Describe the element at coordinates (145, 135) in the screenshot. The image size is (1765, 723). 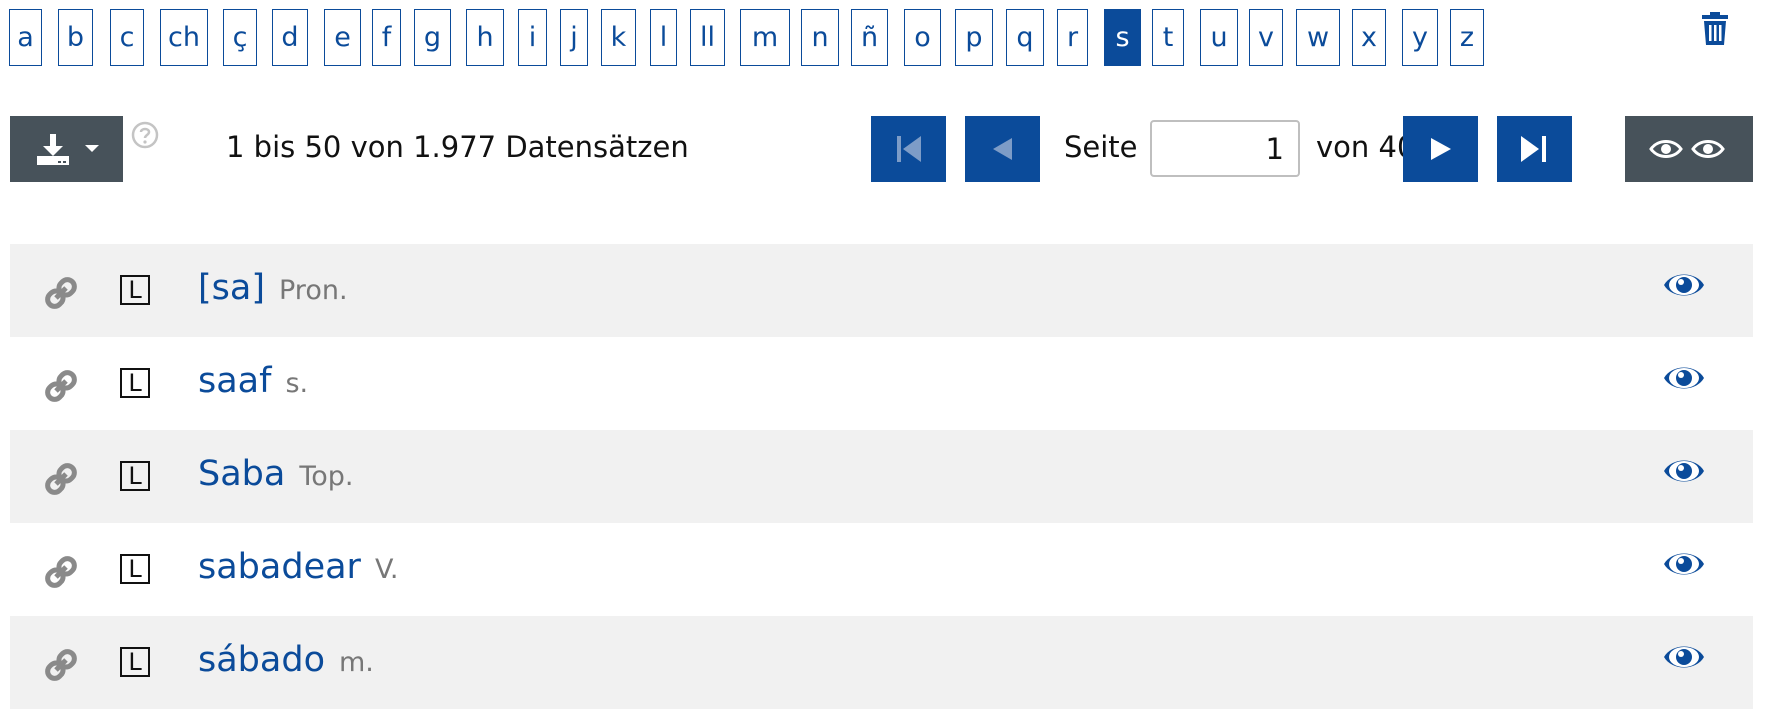
I see `help-icon` at that location.